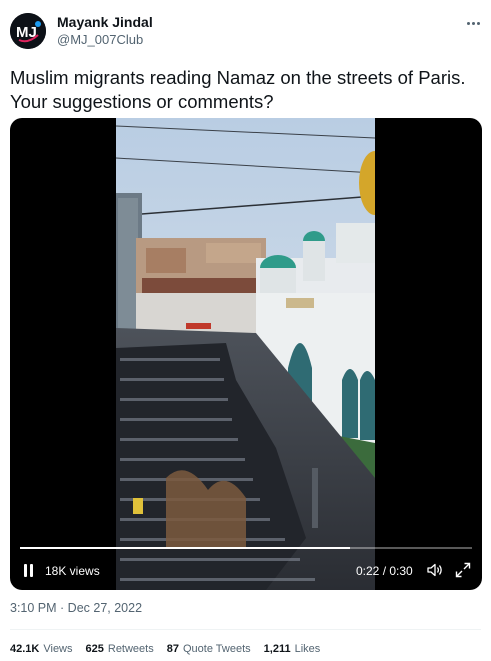  Describe the element at coordinates (473, 23) in the screenshot. I see `more-options-icon` at that location.